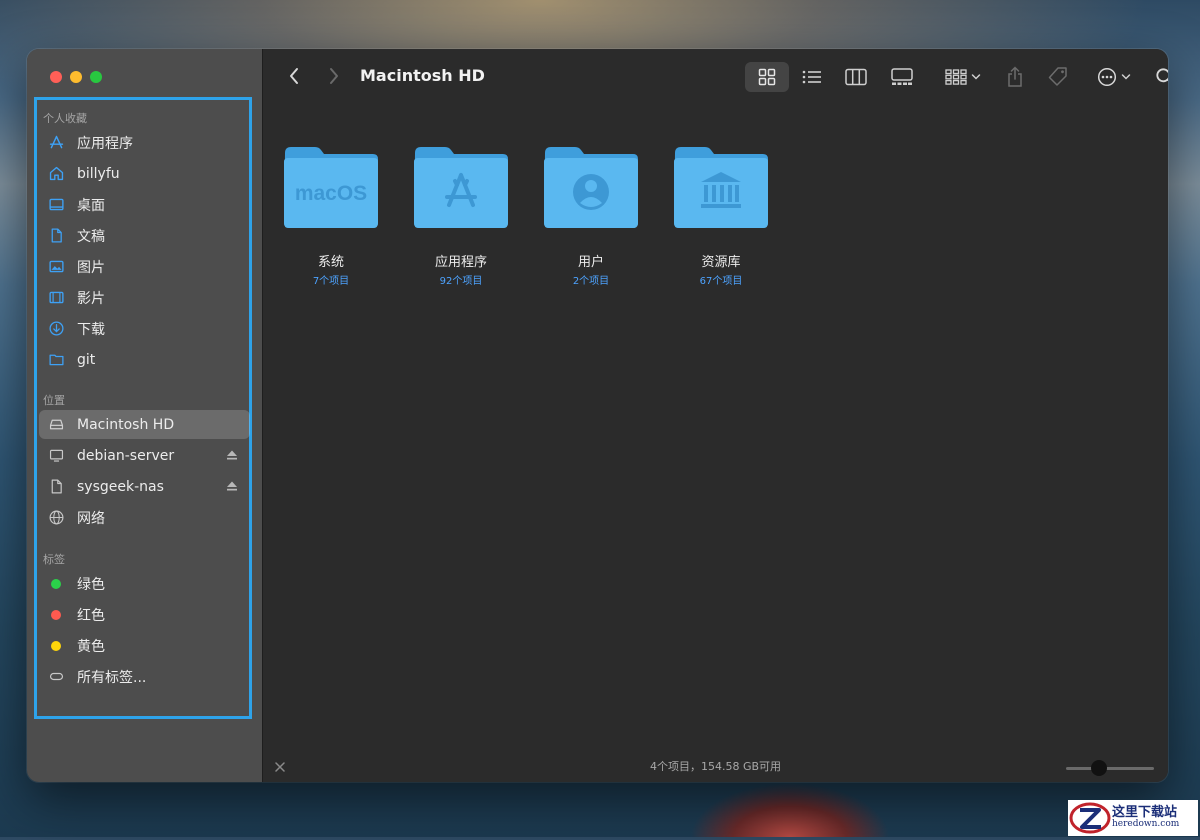 This screenshot has height=840, width=1200. I want to click on back-button, so click(294, 76).